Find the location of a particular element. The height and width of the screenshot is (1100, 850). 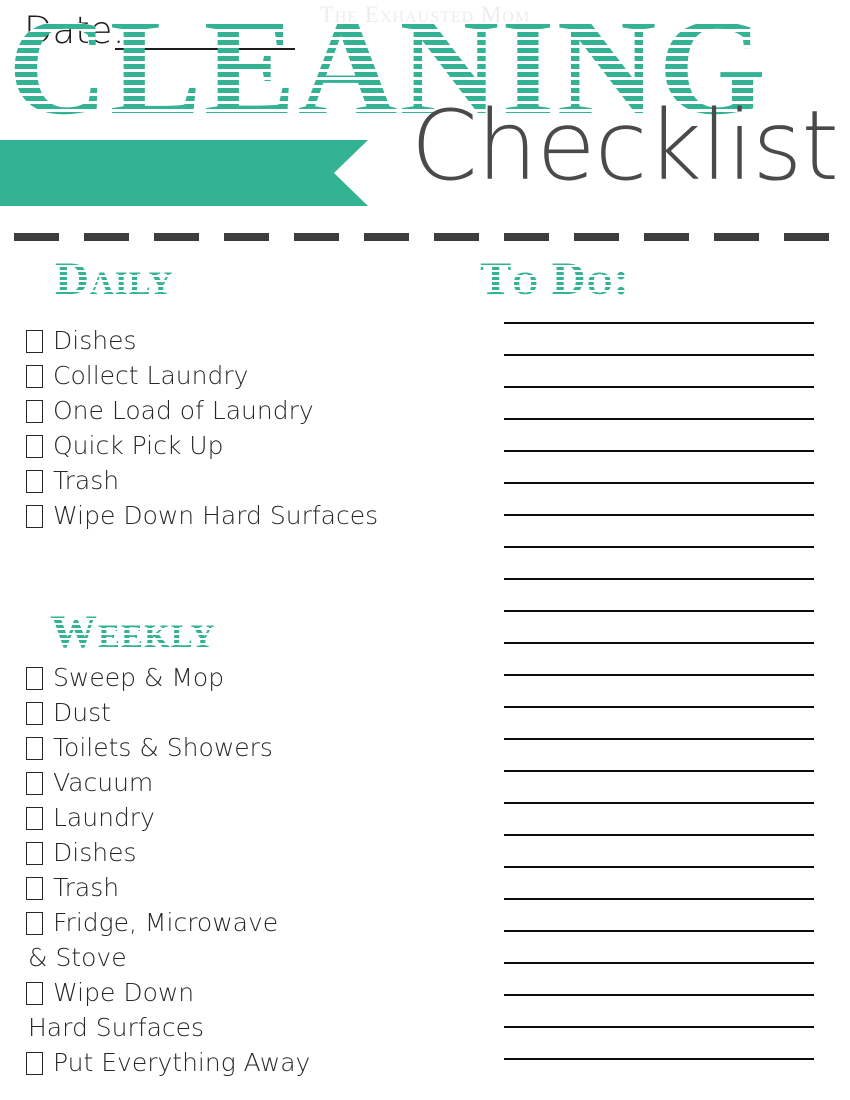

task-row: Toilets & Showers is located at coordinates (251, 747).